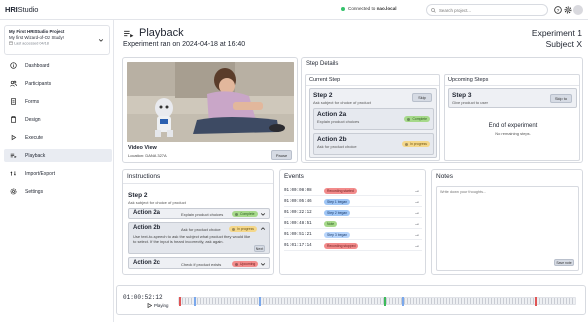  Describe the element at coordinates (513, 126) in the screenshot. I see `end-of-experiment: End of experiment` at that location.